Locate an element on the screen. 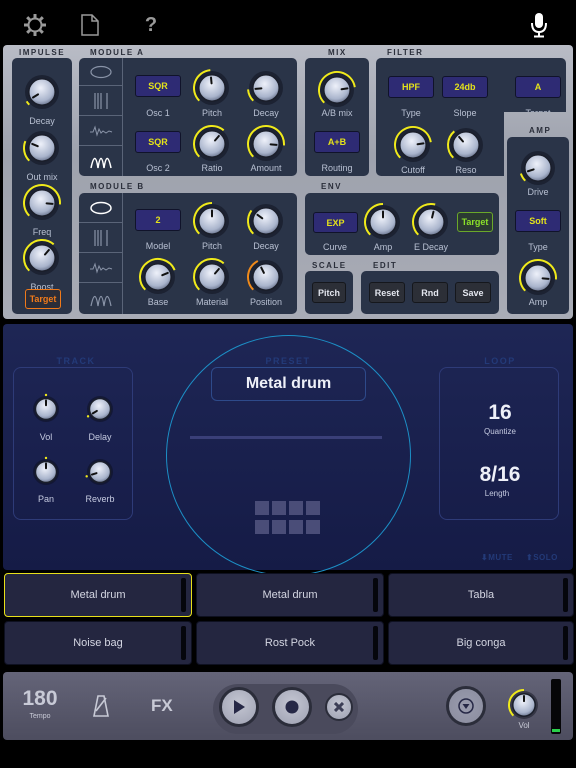 The image size is (576, 768). save-button: Save is located at coordinates (473, 292).